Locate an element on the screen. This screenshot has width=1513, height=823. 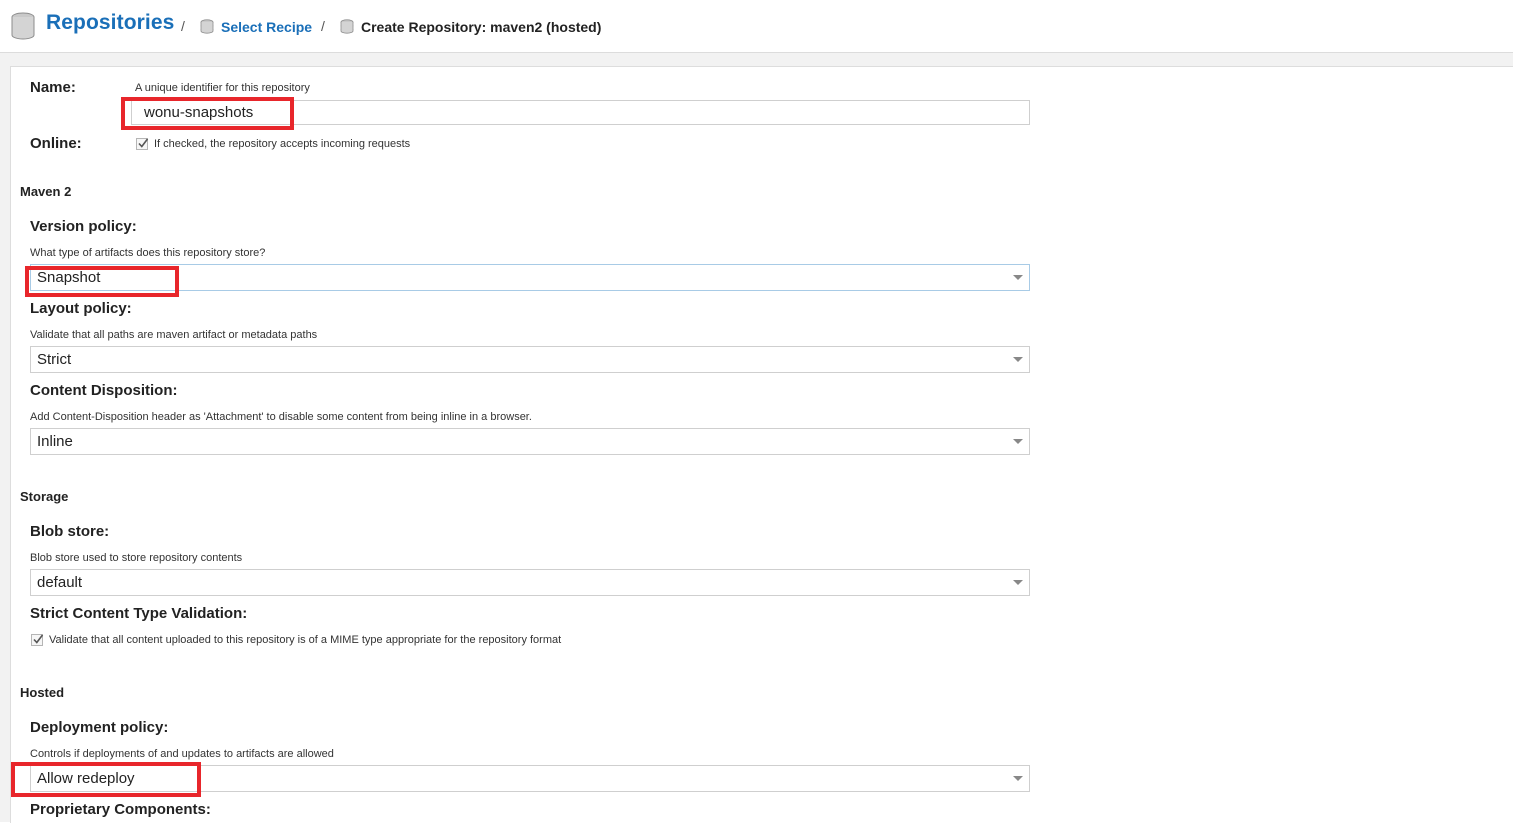
deployment-policy-value: Allow redeploy is located at coordinates (86, 778).